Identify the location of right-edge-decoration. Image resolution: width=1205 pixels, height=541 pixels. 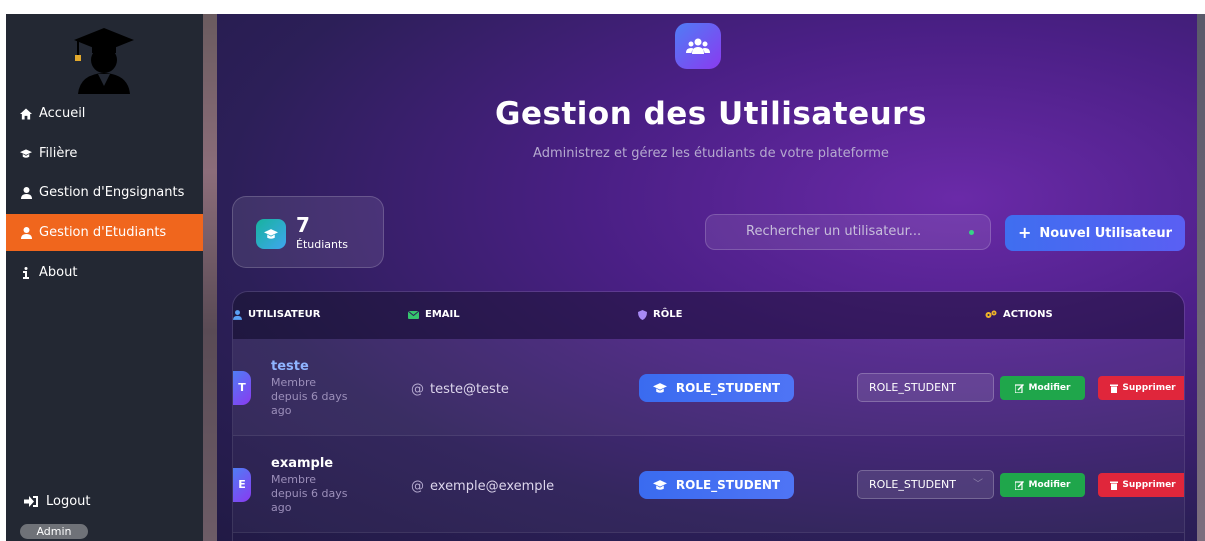
(1201, 277).